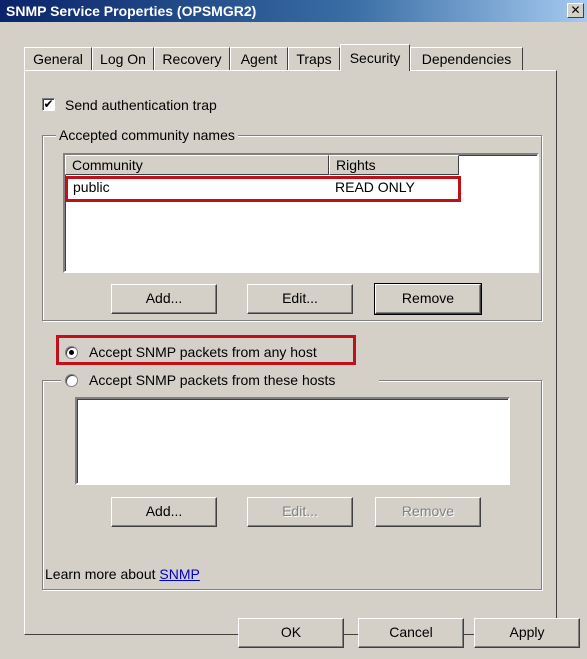  Describe the element at coordinates (291, 633) in the screenshot. I see `ok-button: OK` at that location.